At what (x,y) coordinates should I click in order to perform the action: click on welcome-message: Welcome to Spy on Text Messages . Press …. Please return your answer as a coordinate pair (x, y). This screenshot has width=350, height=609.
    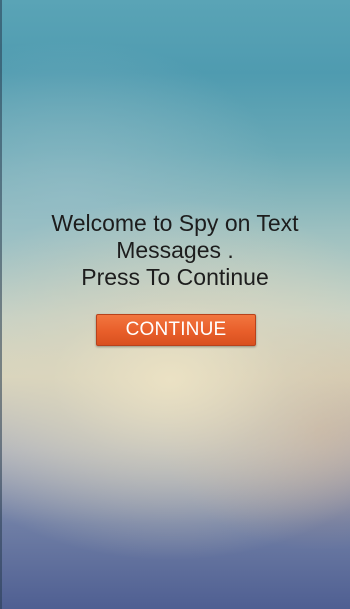
    Looking at the image, I should click on (175, 250).